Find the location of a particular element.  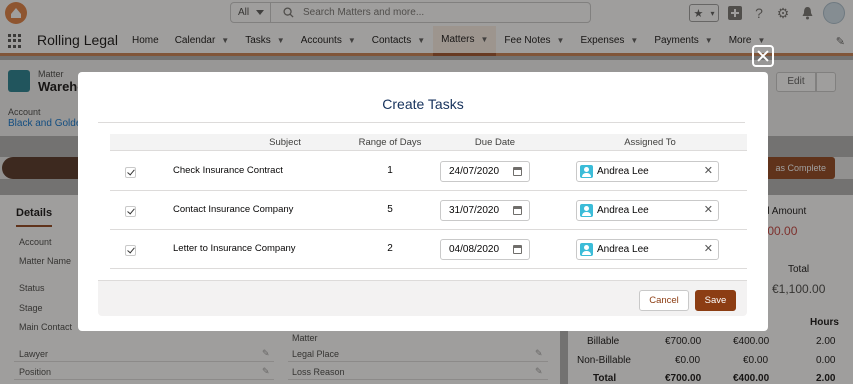

close-icon is located at coordinates (763, 56).